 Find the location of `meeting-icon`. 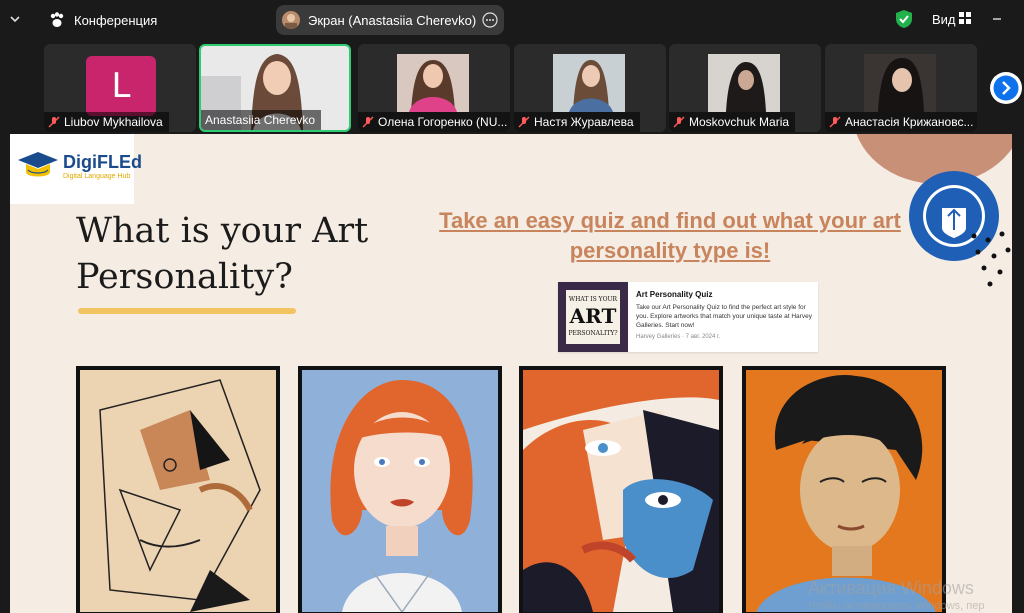

meeting-icon is located at coordinates (57, 19).